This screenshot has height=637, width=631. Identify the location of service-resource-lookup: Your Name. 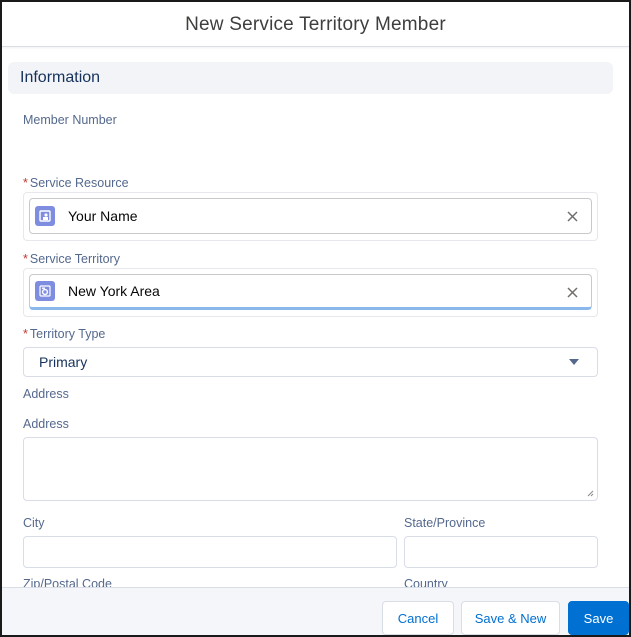
(310, 216).